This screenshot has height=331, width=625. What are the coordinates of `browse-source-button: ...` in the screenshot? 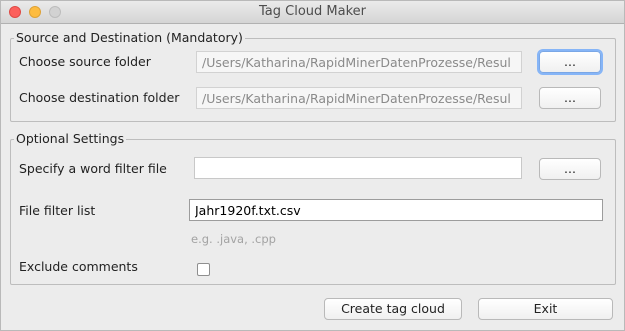 It's located at (570, 62).